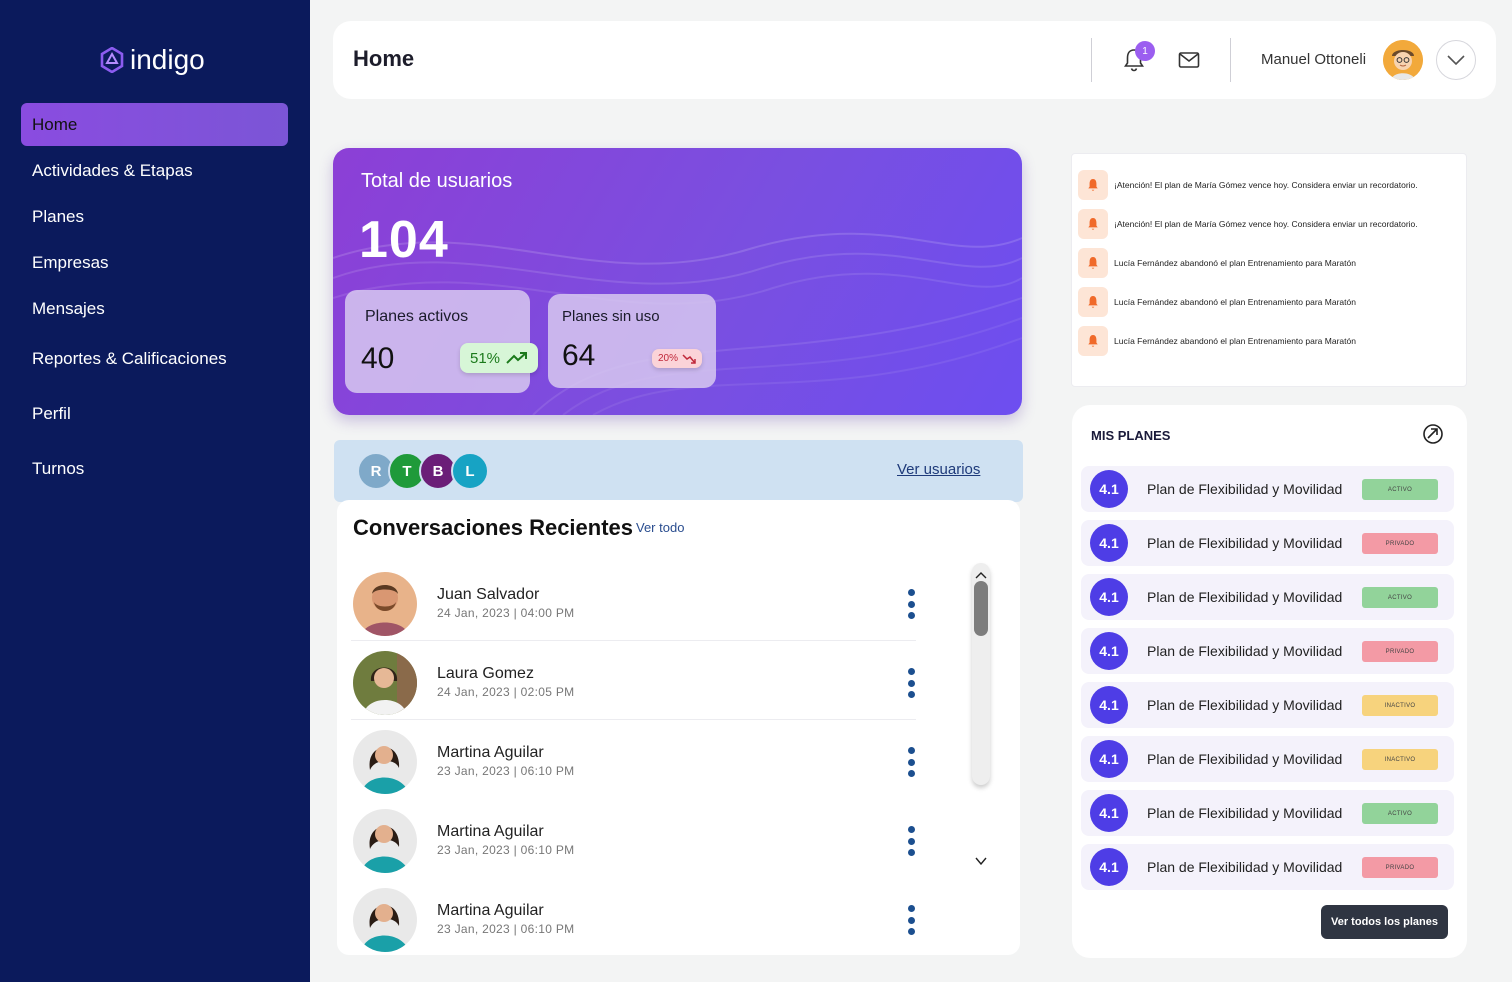 The image size is (1512, 982). I want to click on conversation-row: Laura Gomez 24 Jan, 2023 | 02:05 PM, so click(633, 680).